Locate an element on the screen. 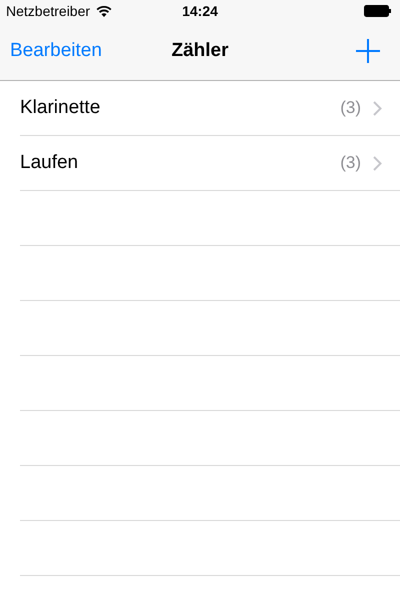  clock-time: 14:24 is located at coordinates (200, 11).